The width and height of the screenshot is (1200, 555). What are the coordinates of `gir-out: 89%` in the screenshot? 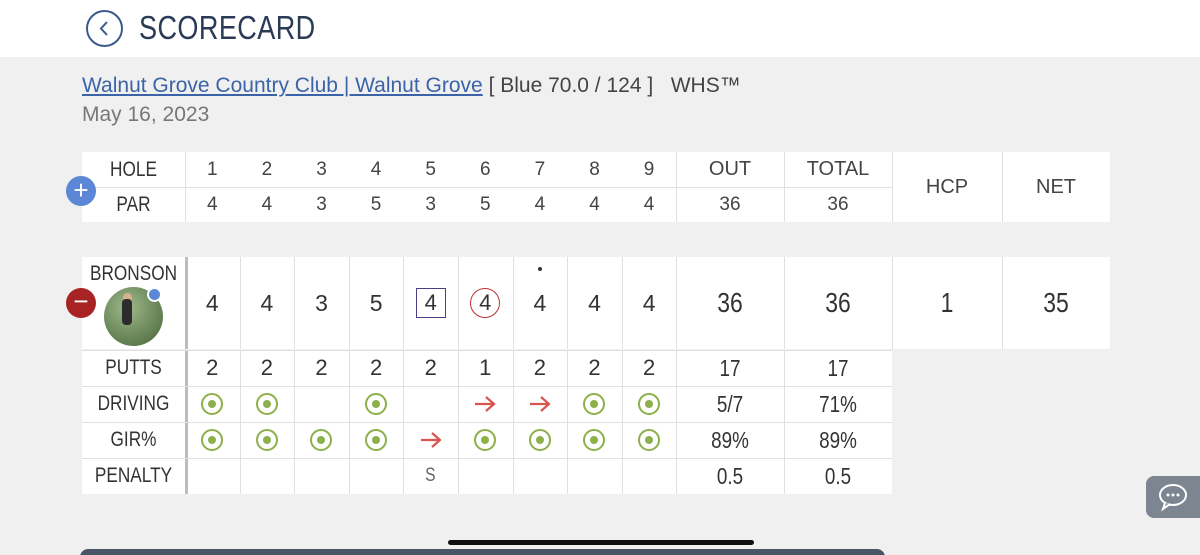 It's located at (730, 439).